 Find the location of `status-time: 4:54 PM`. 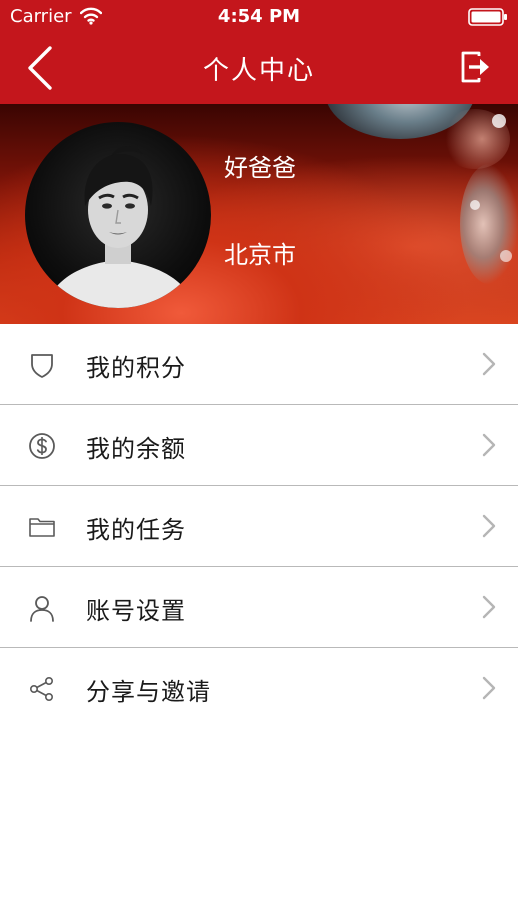

status-time: 4:54 PM is located at coordinates (259, 16).